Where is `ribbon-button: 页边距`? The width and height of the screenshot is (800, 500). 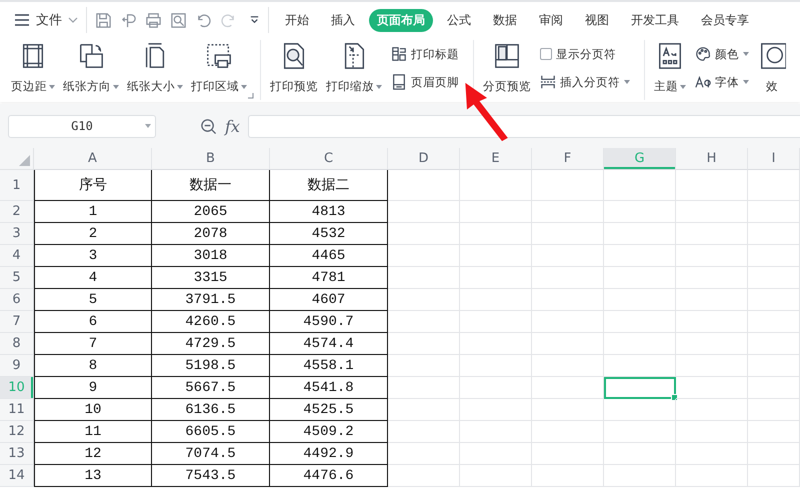
ribbon-button: 页边距 is located at coordinates (33, 70).